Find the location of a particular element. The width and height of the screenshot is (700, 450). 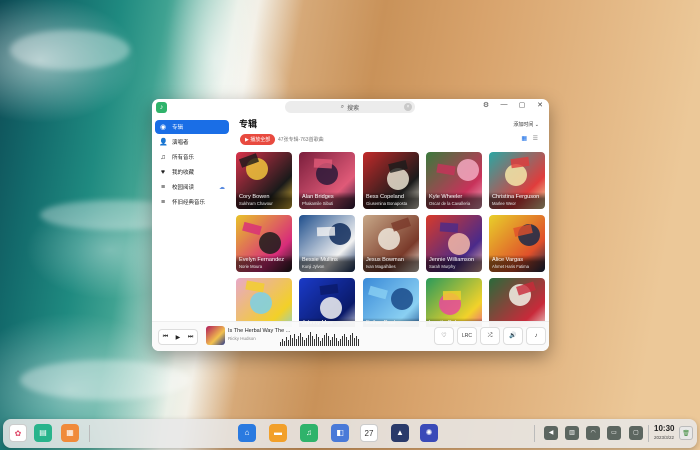

maximize-button: ▢ is located at coordinates (522, 105).